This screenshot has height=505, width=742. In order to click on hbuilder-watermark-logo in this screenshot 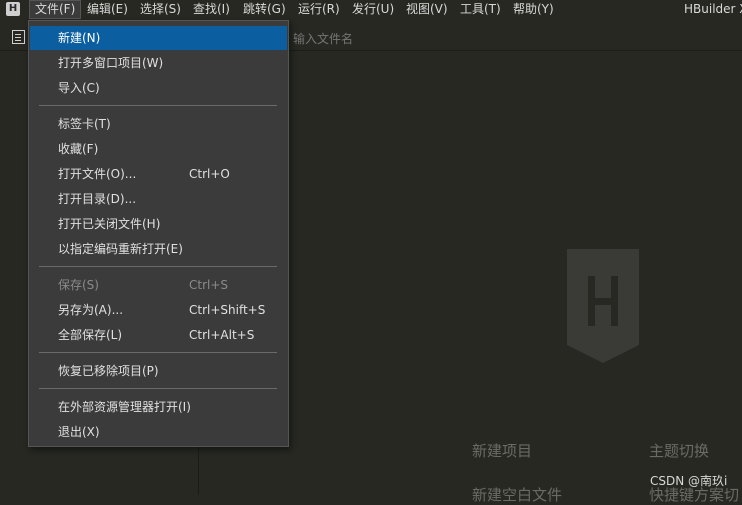, I will do `click(603, 306)`.